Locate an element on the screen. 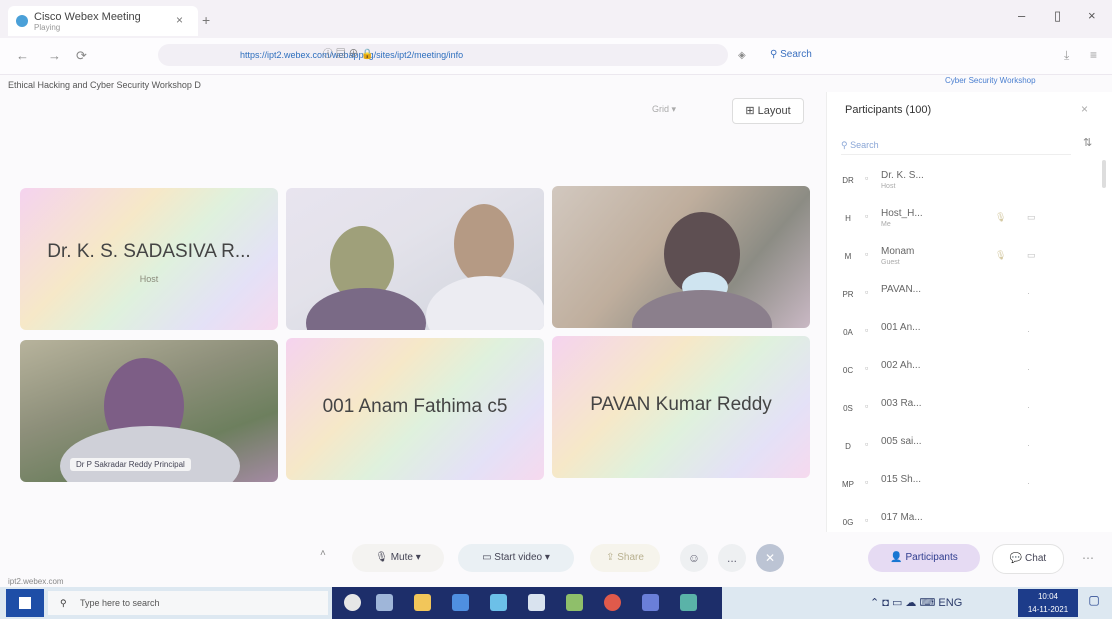 The height and width of the screenshot is (619, 1112). minimize-button: – is located at coordinates (1021, 15).